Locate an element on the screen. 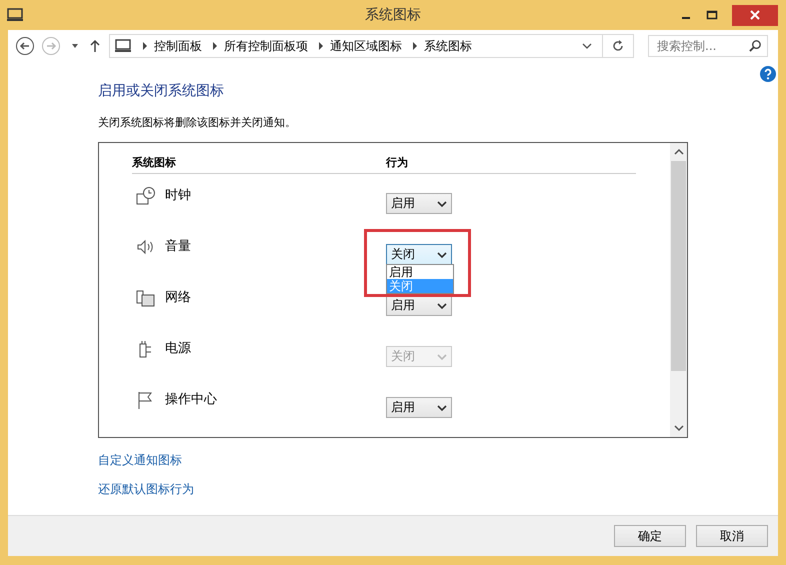 The height and width of the screenshot is (565, 786). ok-button: 确定 is located at coordinates (650, 536).